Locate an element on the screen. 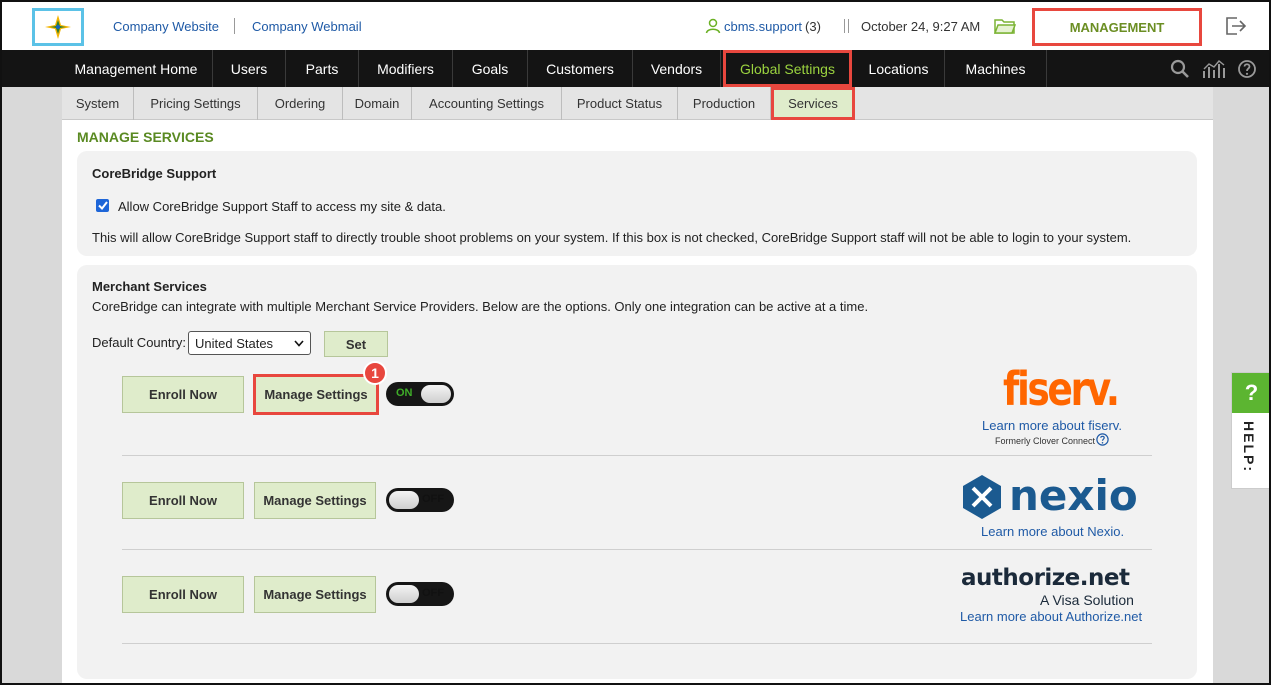  nexio-toggle-label: OFF is located at coordinates (433, 499).